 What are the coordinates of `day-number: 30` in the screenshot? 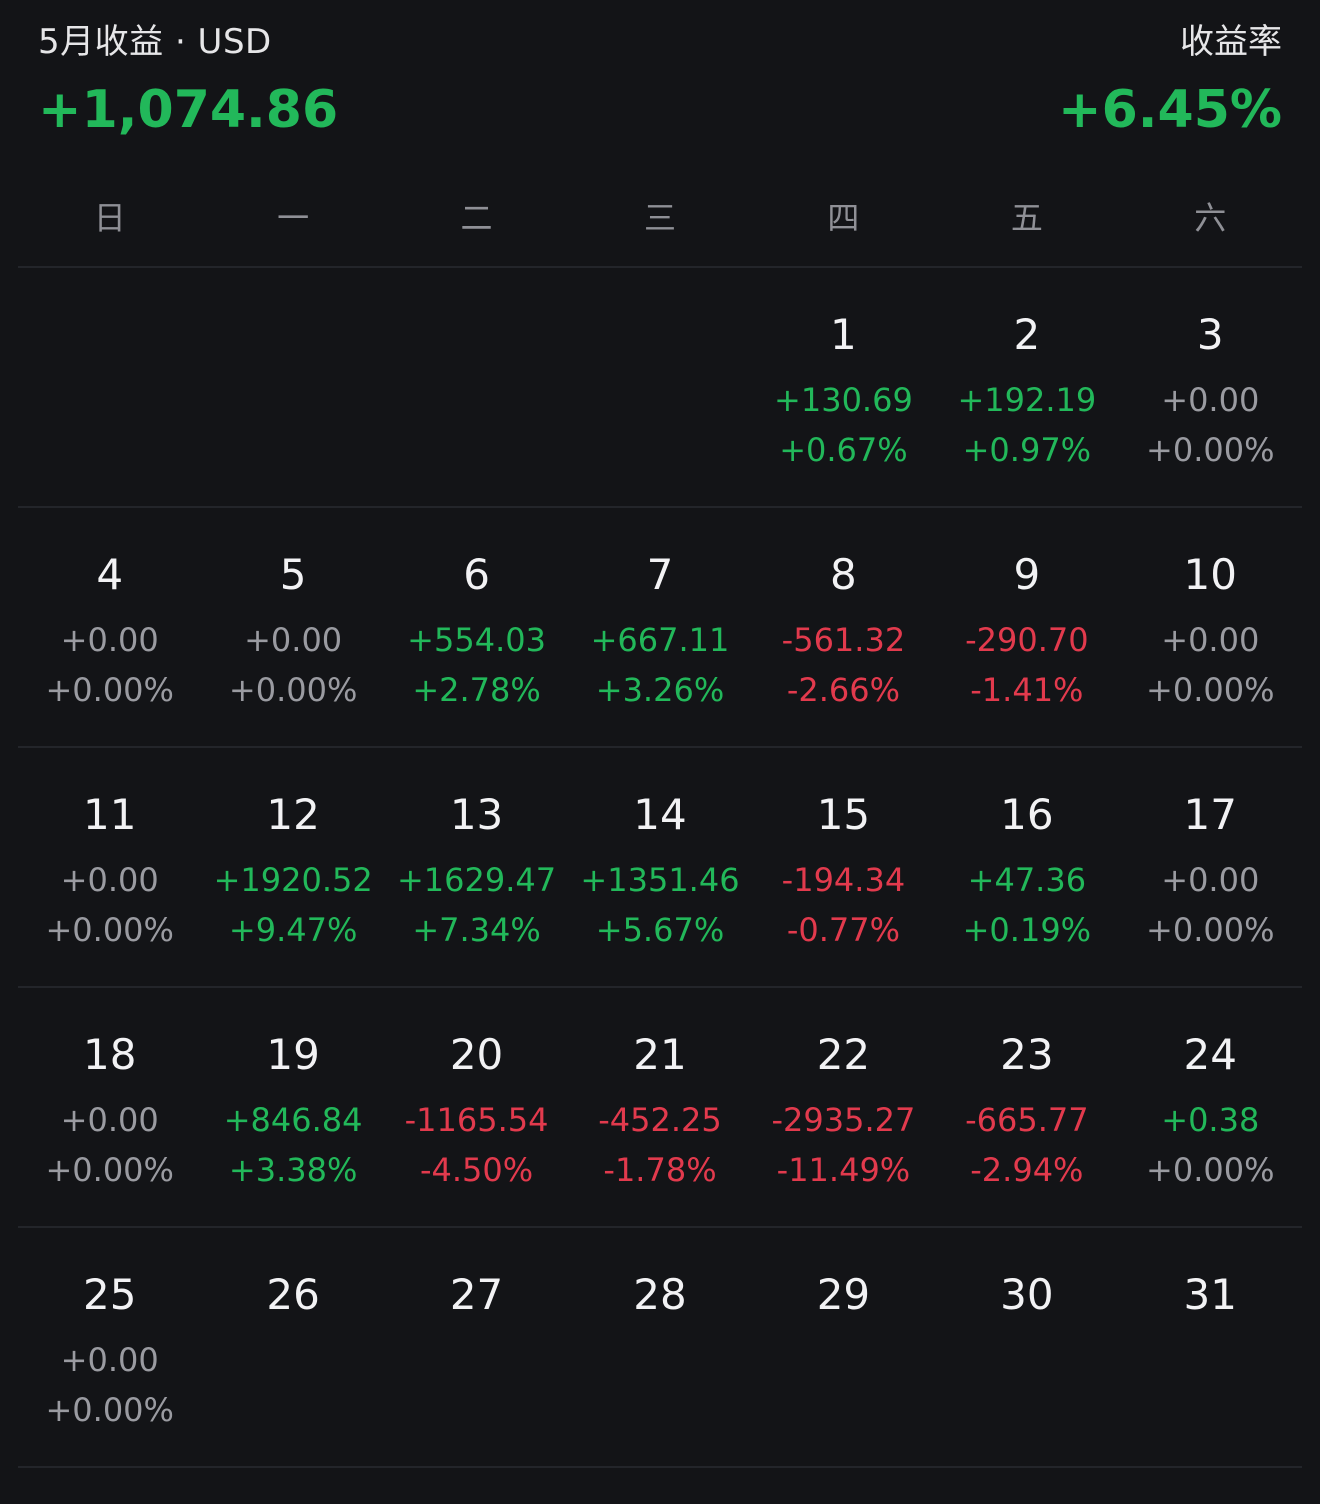 It's located at (1027, 1294).